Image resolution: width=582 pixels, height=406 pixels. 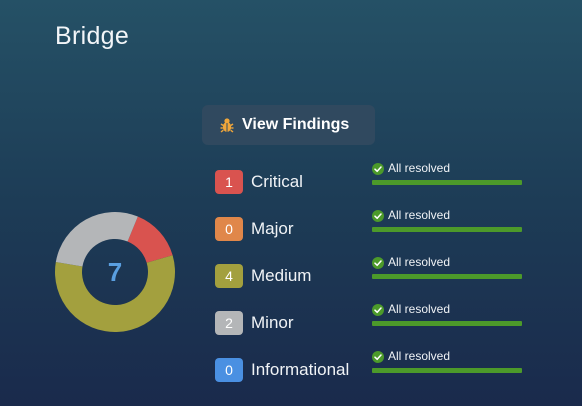 I want to click on page-title: Bridge, so click(x=92, y=36).